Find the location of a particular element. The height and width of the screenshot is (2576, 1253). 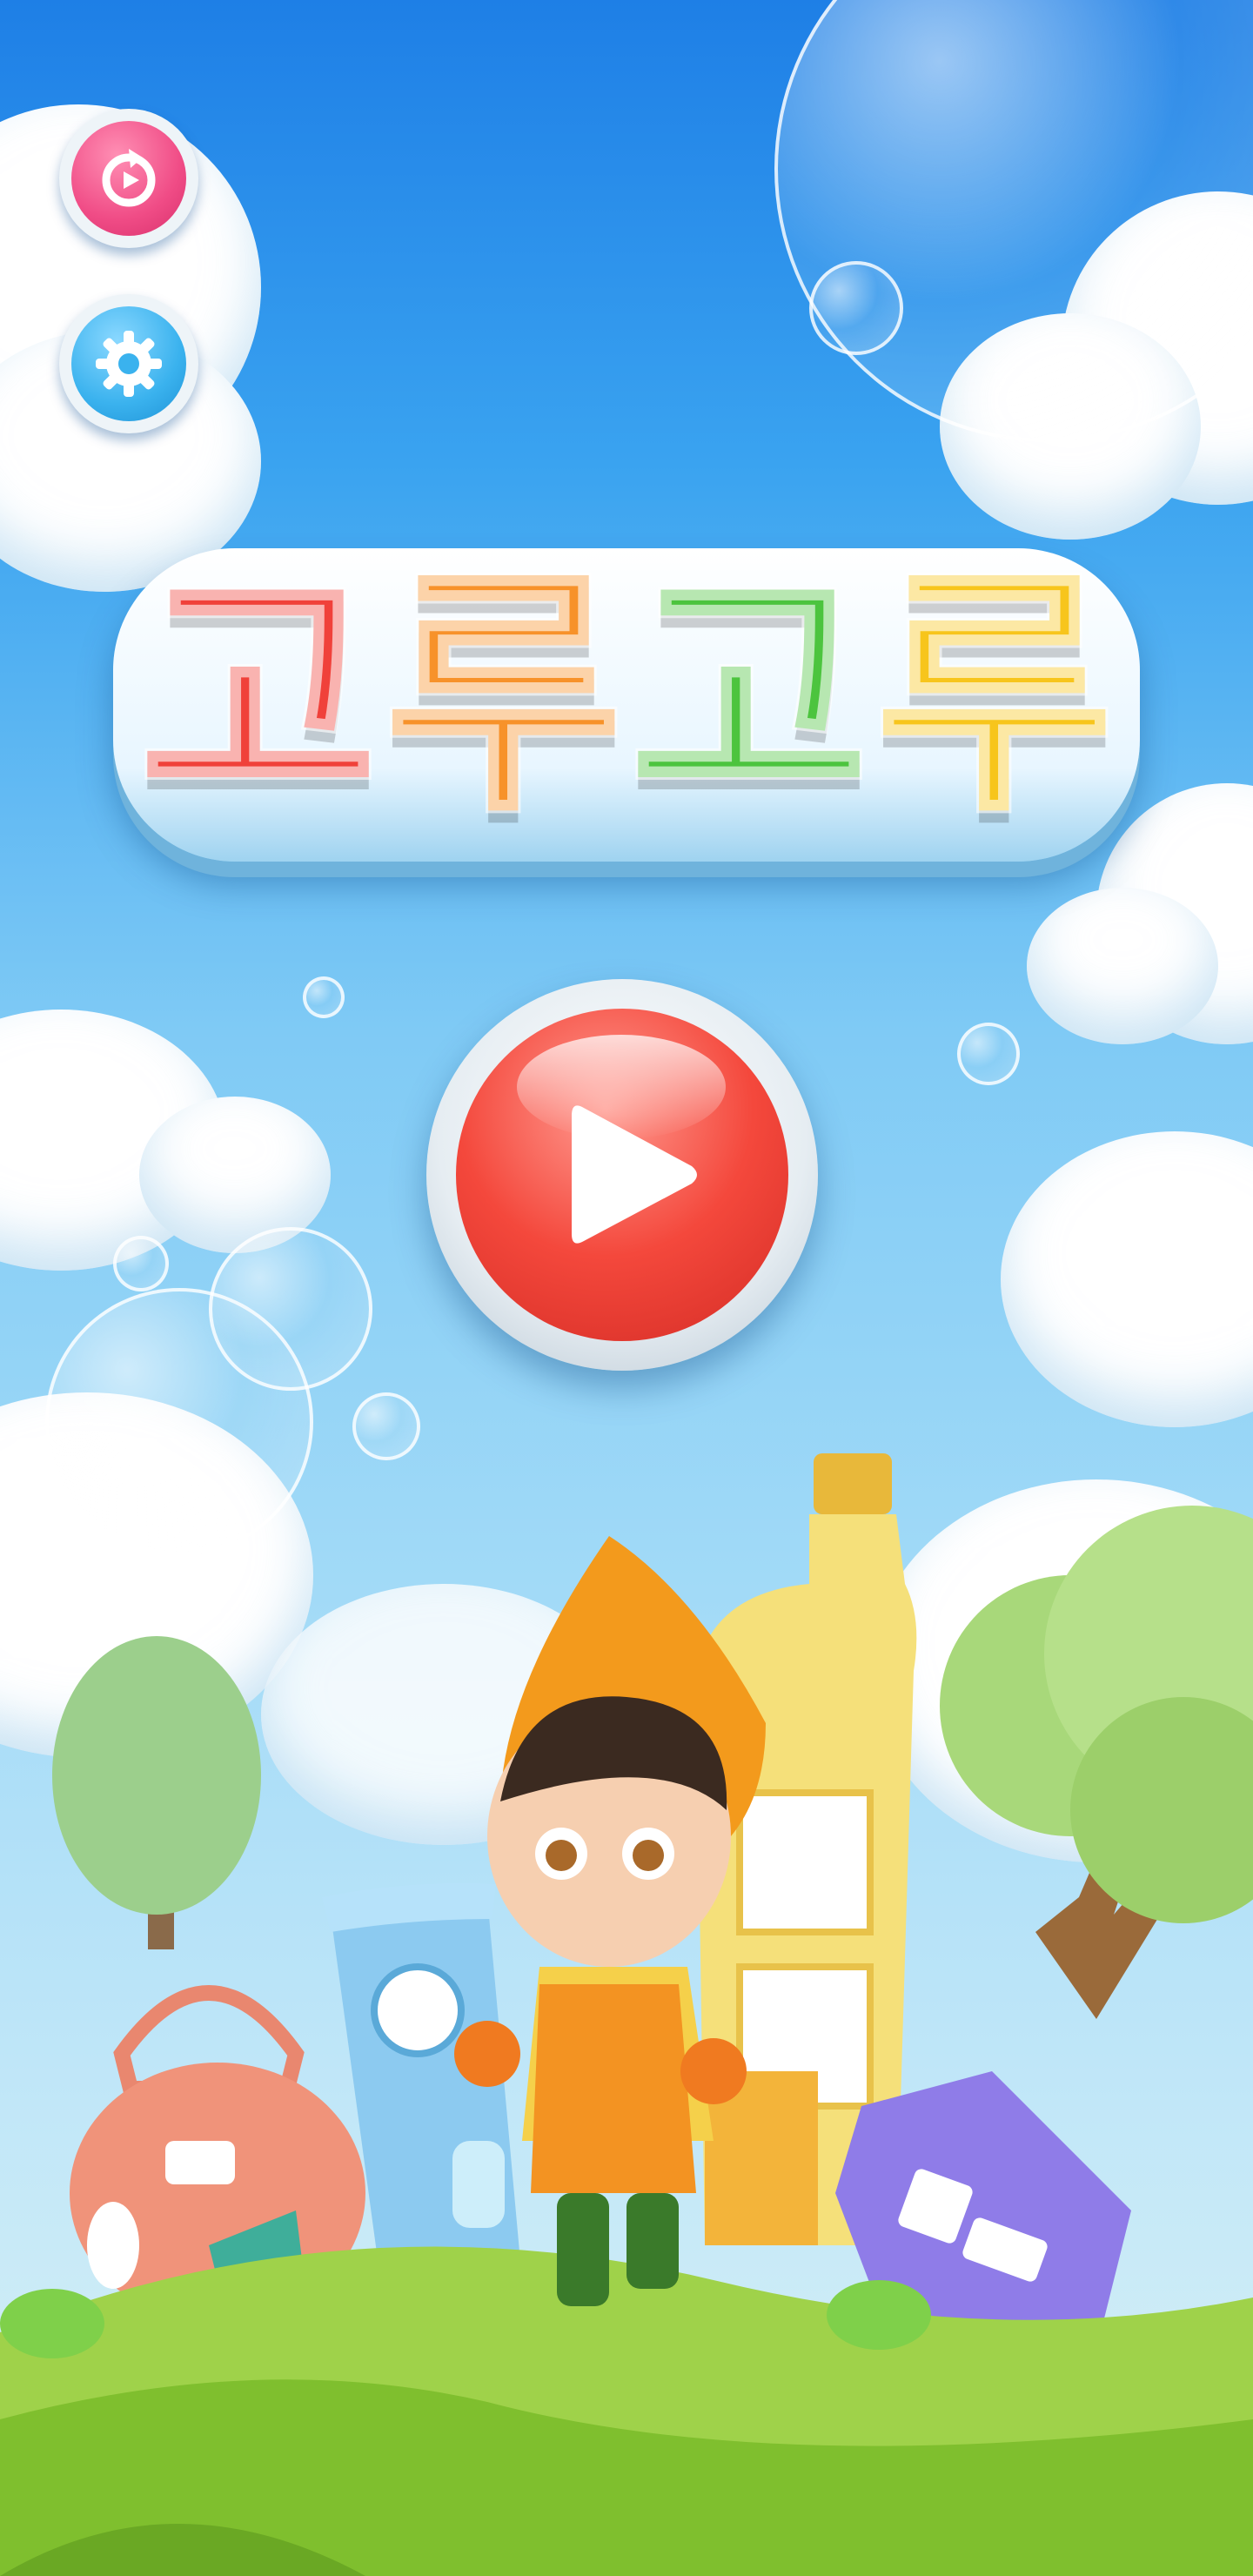

restart-button is located at coordinates (128, 179).